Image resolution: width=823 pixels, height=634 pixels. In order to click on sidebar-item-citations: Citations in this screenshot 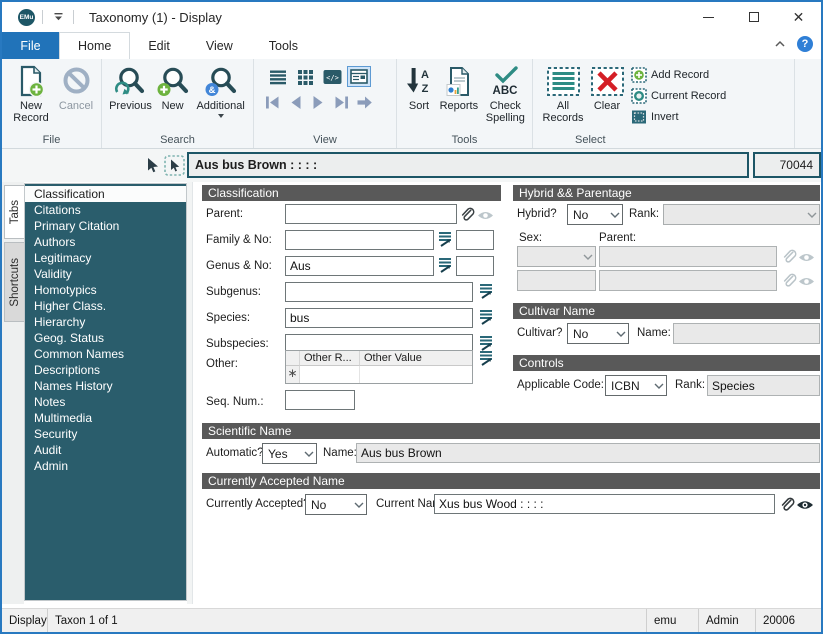, I will do `click(105, 210)`.